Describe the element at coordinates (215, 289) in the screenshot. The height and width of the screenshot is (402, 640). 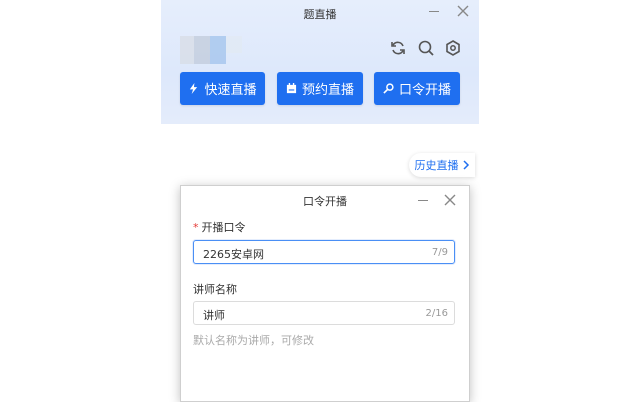
I see `teacher-label: 讲师名称` at that location.